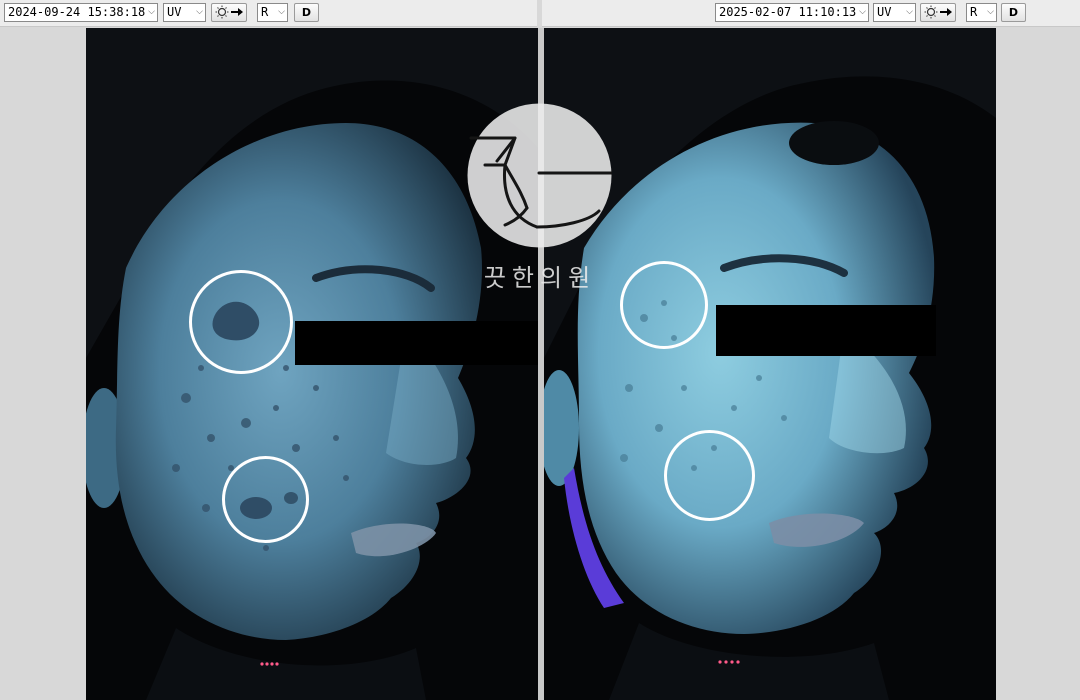 The height and width of the screenshot is (700, 1080). What do you see at coordinates (826, 330) in the screenshot?
I see `right-eye-censor-bar` at bounding box center [826, 330].